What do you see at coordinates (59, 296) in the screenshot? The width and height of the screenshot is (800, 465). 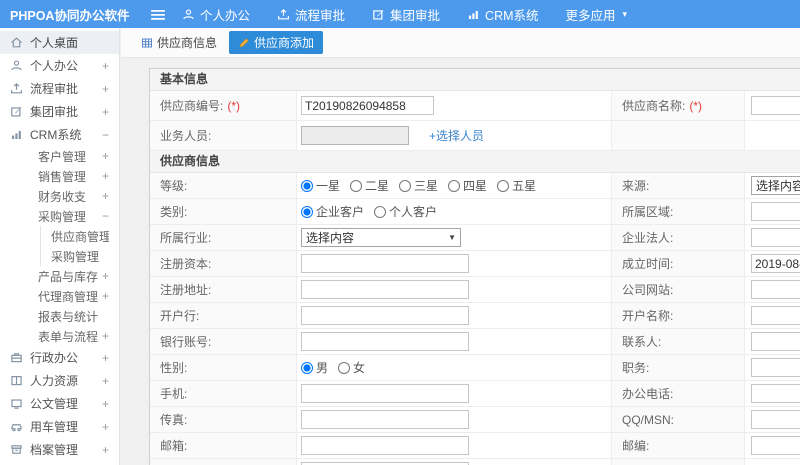 I see `sidebar-item: 代理商管理 +` at bounding box center [59, 296].